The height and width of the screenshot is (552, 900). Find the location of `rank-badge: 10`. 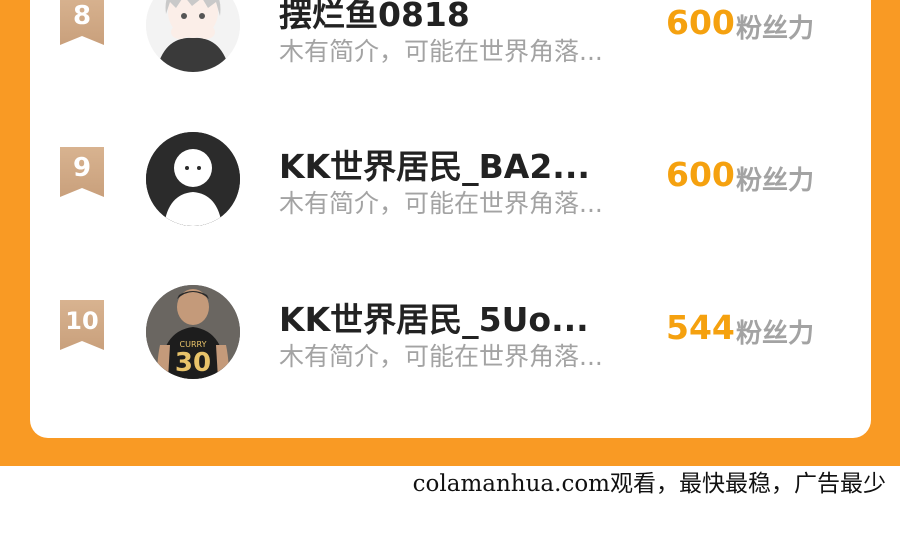

rank-badge: 10 is located at coordinates (82, 325).